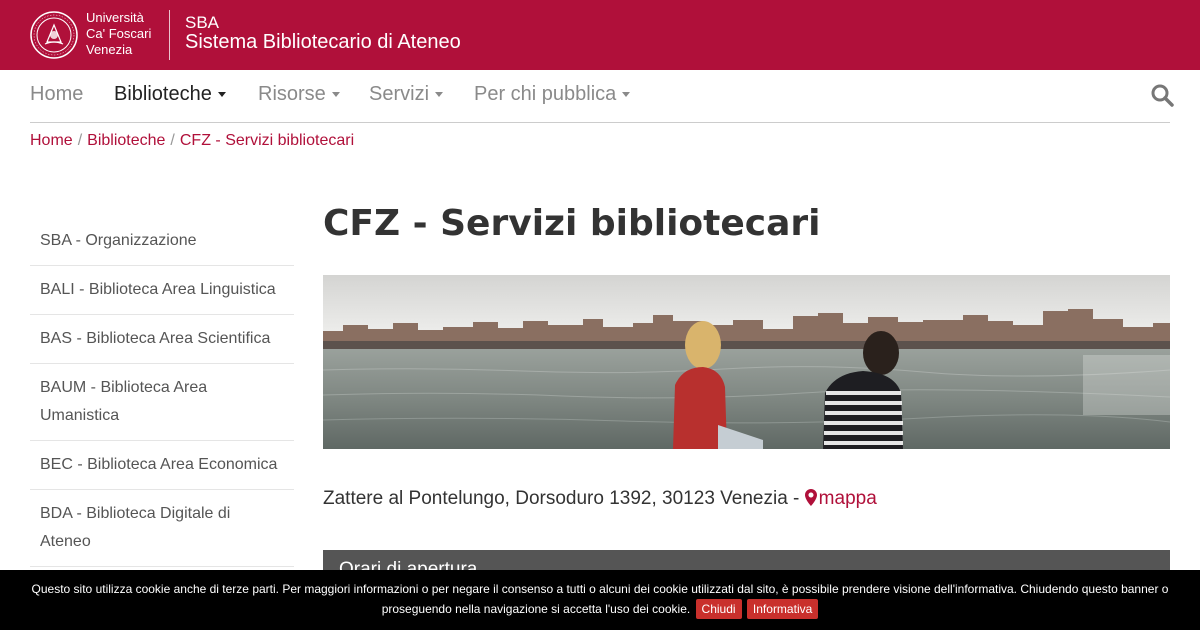  I want to click on nav-item-per-chi-pubblica: Per chi pubblica, so click(552, 94).